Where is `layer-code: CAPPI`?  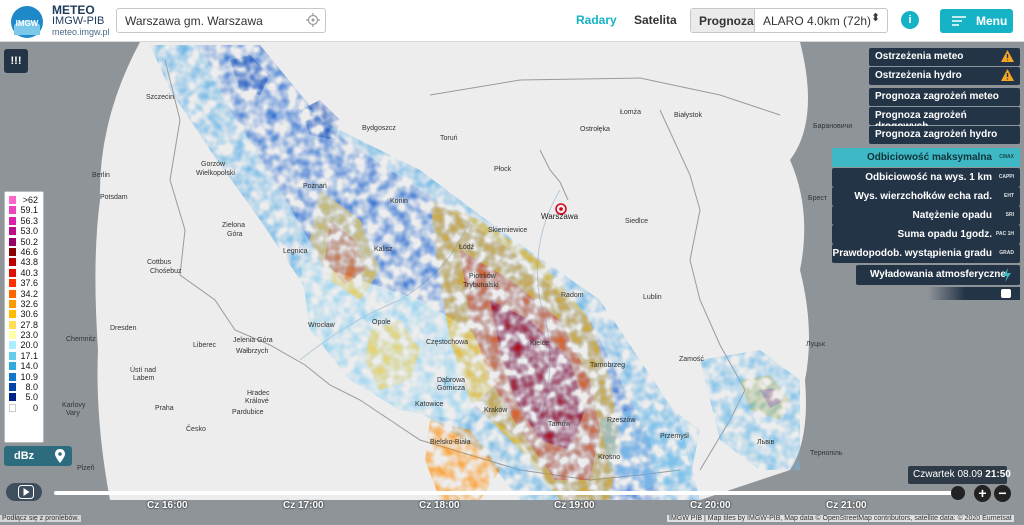
layer-code: CAPPI is located at coordinates (1006, 177).